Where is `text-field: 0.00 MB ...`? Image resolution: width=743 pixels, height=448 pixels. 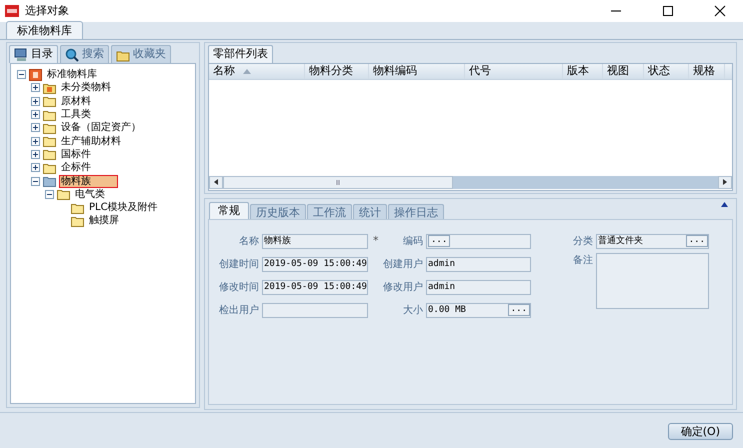
text-field: 0.00 MB ... is located at coordinates (478, 310).